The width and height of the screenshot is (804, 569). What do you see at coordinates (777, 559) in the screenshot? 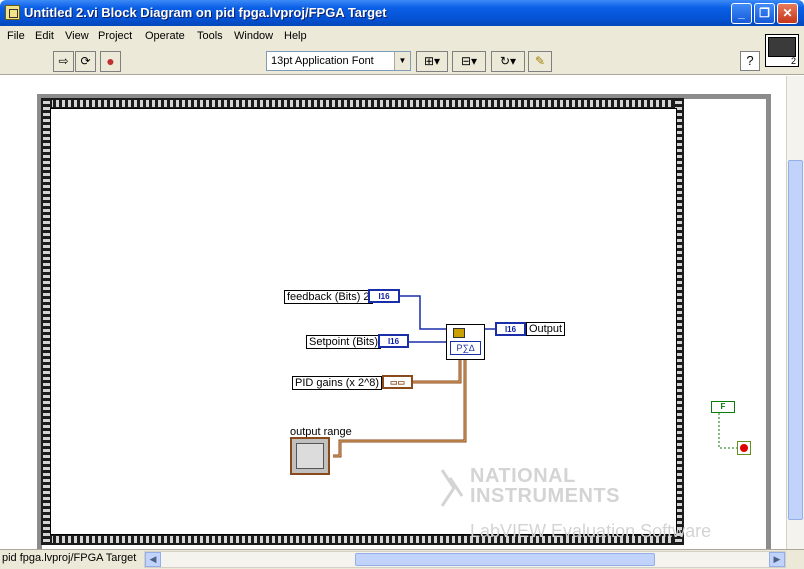
I see `scroll-right-icon: ▶` at bounding box center [777, 559].